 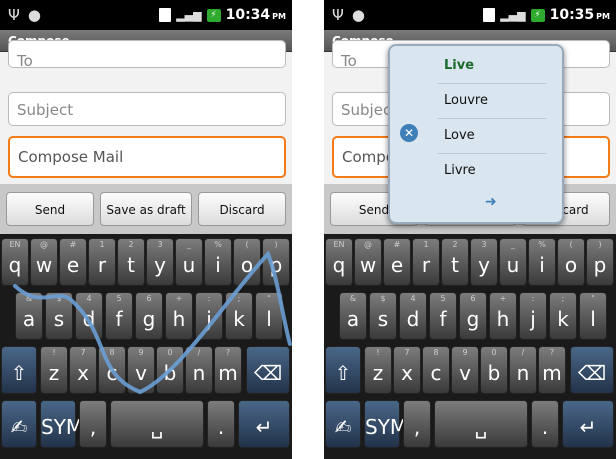 I want to click on word-suggestion-popup: ✕ Live Louvre Love Livre ➜, so click(x=476, y=134).